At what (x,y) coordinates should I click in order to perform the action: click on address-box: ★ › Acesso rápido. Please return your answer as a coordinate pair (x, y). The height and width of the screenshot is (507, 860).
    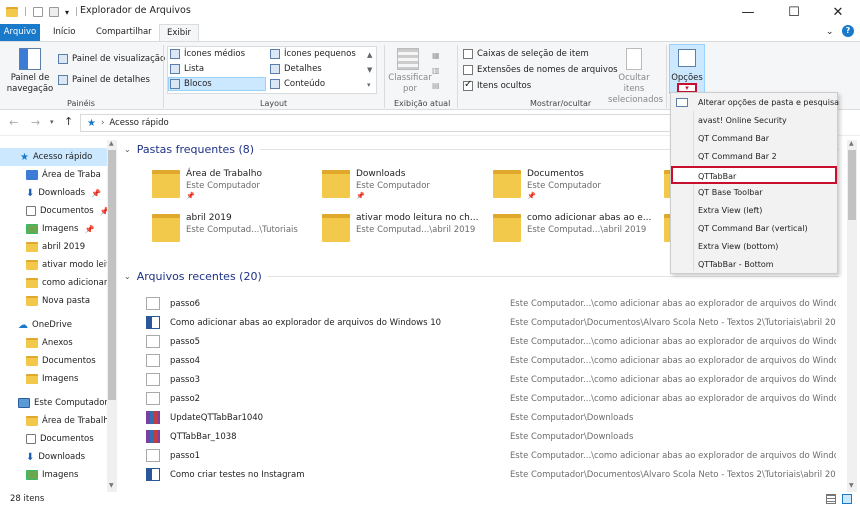
    Looking at the image, I should click on (380, 123).